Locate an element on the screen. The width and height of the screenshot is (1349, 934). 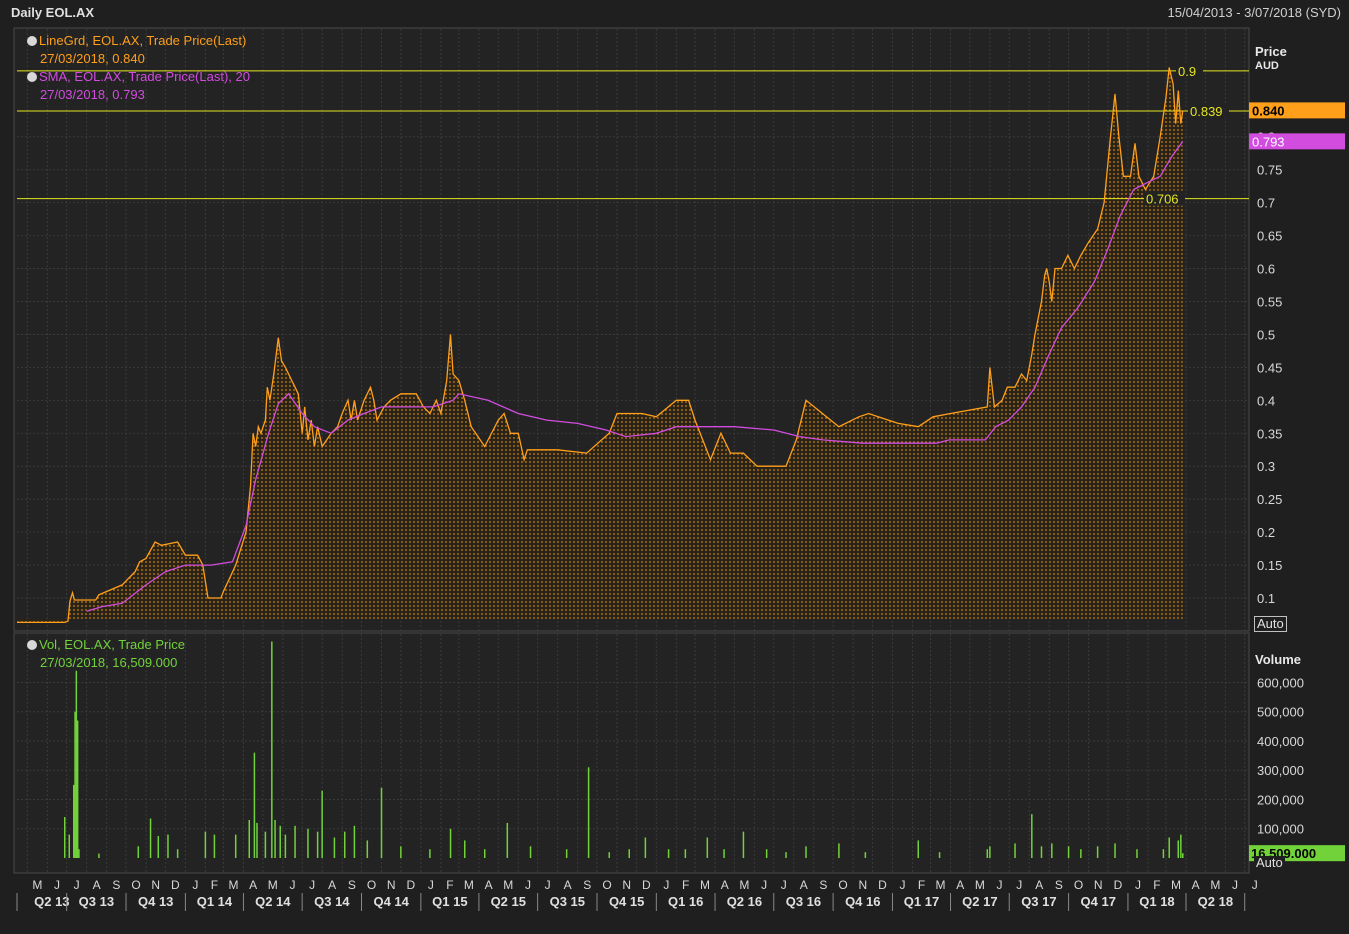
price-axis-unit: AUD is located at coordinates (1267, 66).